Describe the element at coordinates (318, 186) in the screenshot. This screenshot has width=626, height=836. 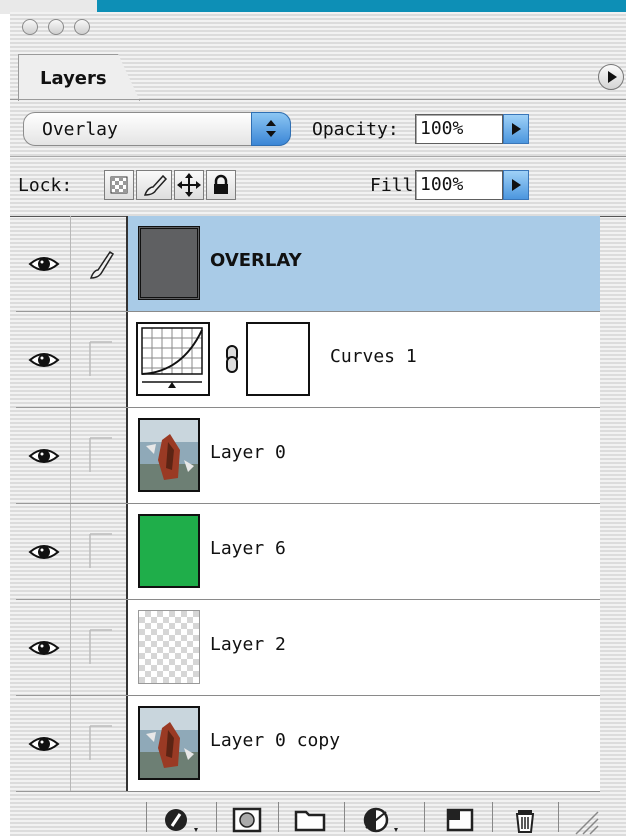
I see `lock-fill-row: Lock: Fill: 100%` at that location.